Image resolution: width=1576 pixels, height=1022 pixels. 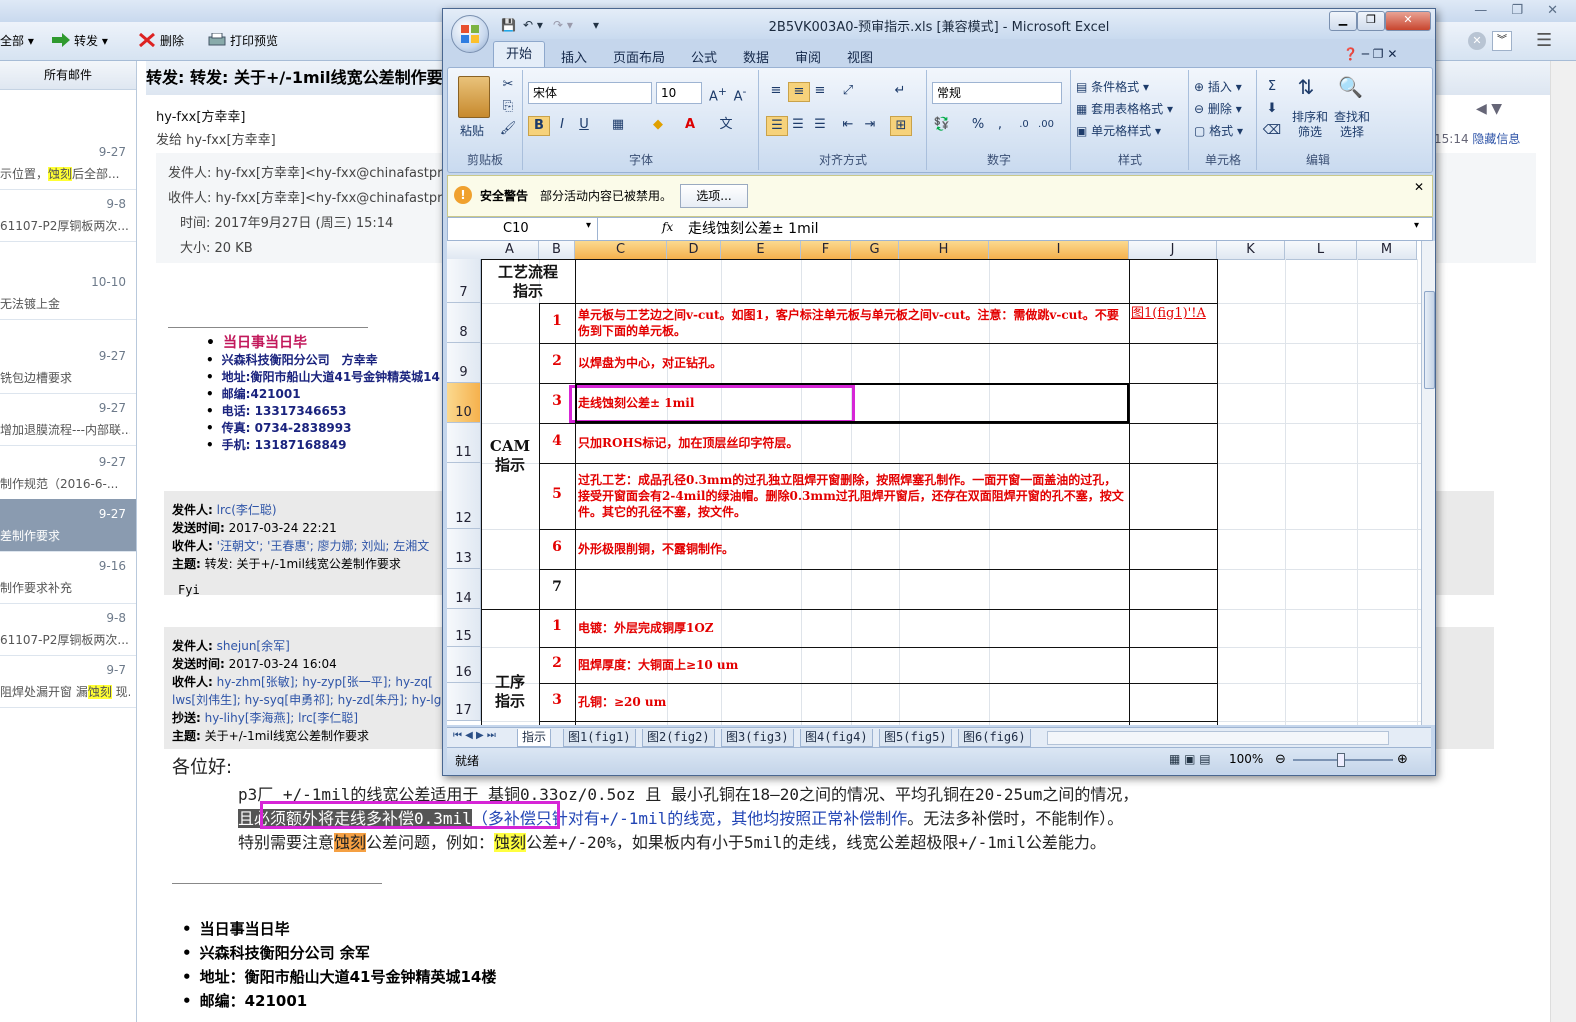 What do you see at coordinates (574, 56) in the screenshot?
I see `tab-insert: 插入` at bounding box center [574, 56].